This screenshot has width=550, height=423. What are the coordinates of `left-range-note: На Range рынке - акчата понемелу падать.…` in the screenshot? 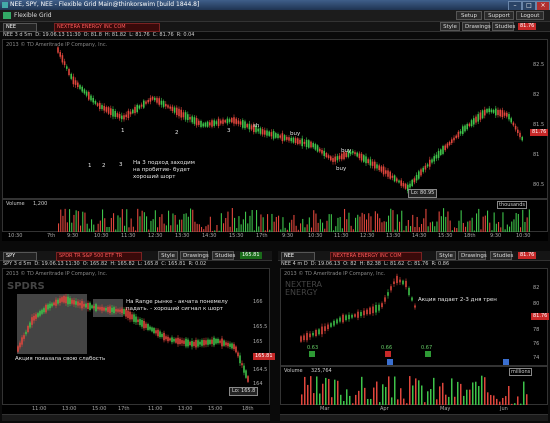 It's located at (177, 305).